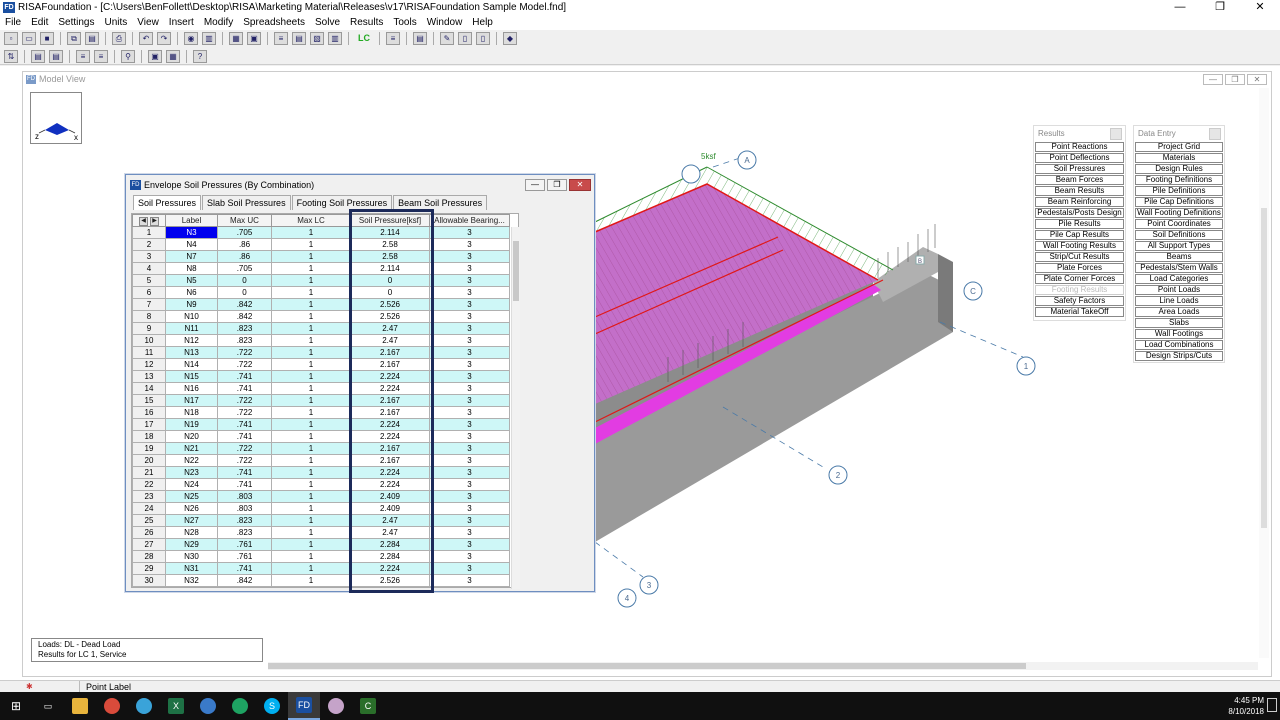 The width and height of the screenshot is (1280, 720). I want to click on column-header-label: Label, so click(191, 220).